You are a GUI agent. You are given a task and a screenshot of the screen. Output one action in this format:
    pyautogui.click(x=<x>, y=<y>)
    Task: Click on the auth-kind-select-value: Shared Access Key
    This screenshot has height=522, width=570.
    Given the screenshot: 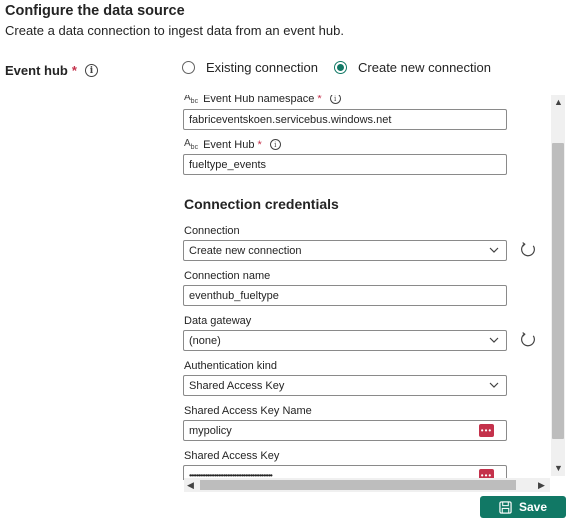 What is the action you would take?
    pyautogui.click(x=237, y=385)
    